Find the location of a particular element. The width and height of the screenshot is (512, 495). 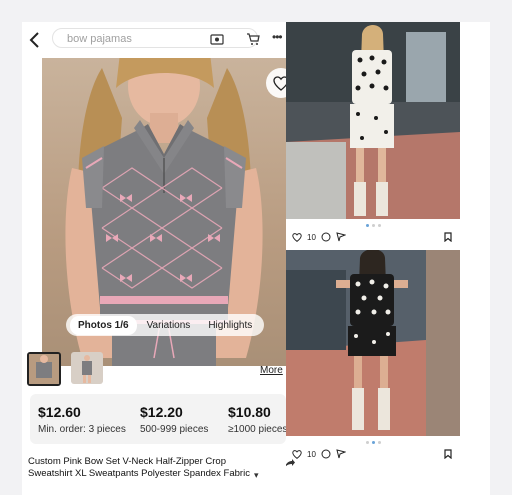

price-tier: $12.60 Min. order: 3 pieces is located at coordinates (82, 419).